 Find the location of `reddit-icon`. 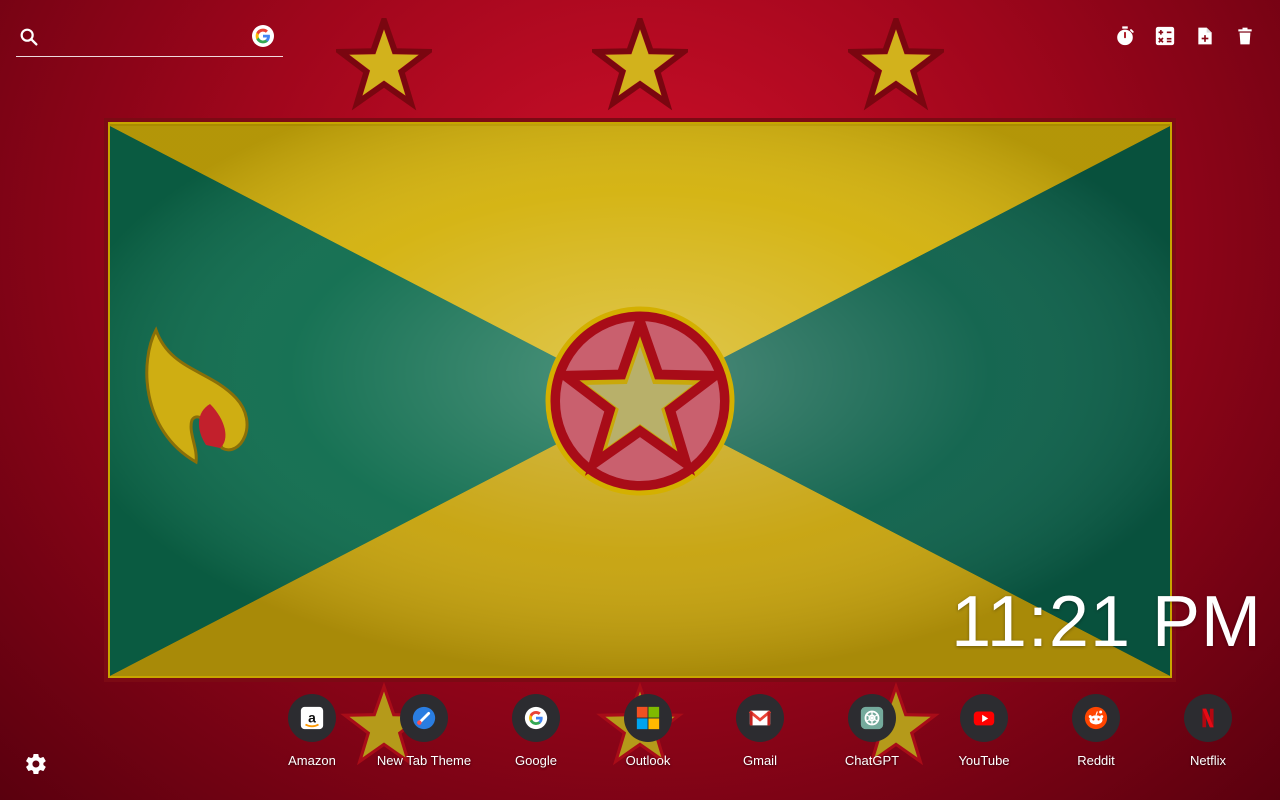

reddit-icon is located at coordinates (1096, 718).